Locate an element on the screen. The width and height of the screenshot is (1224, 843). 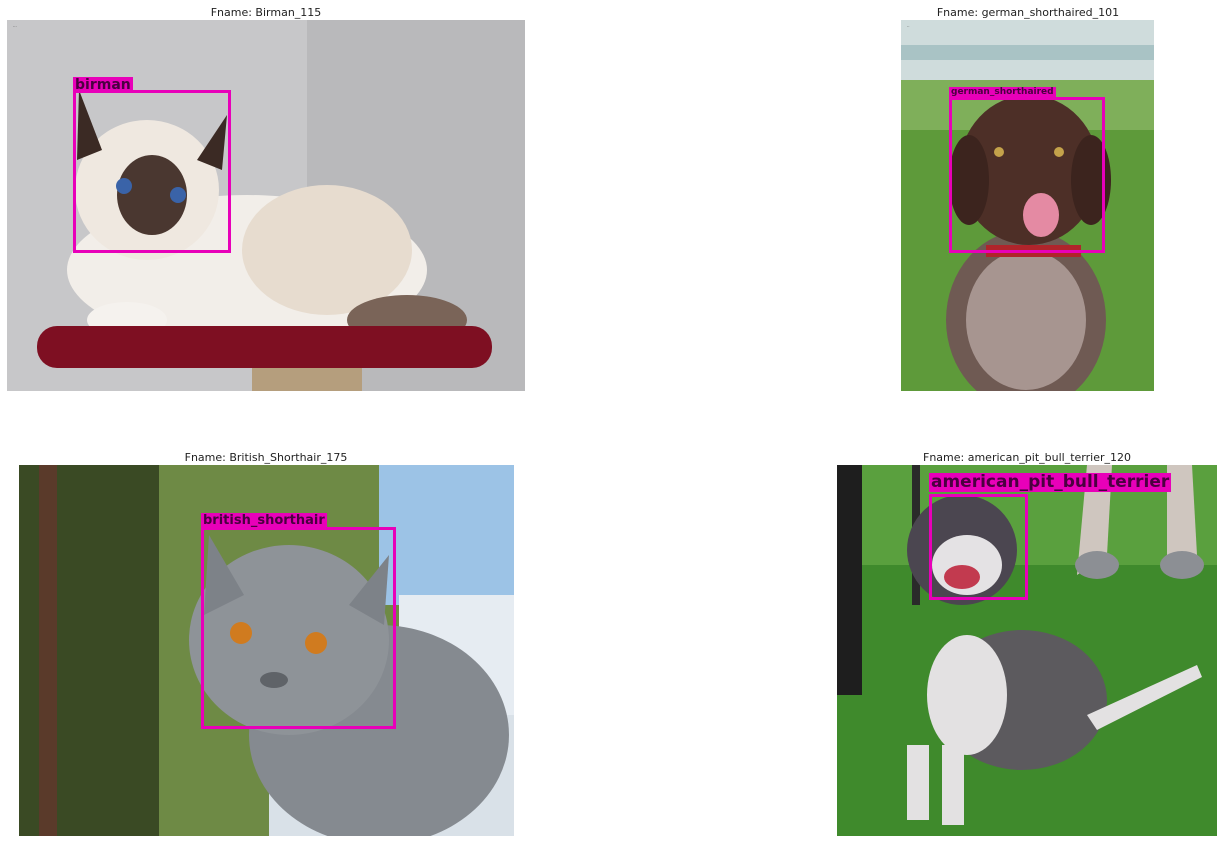
photo-american-pit-bull-terrier: american_pit_bull_terrier is located at coordinates (1027, 650).